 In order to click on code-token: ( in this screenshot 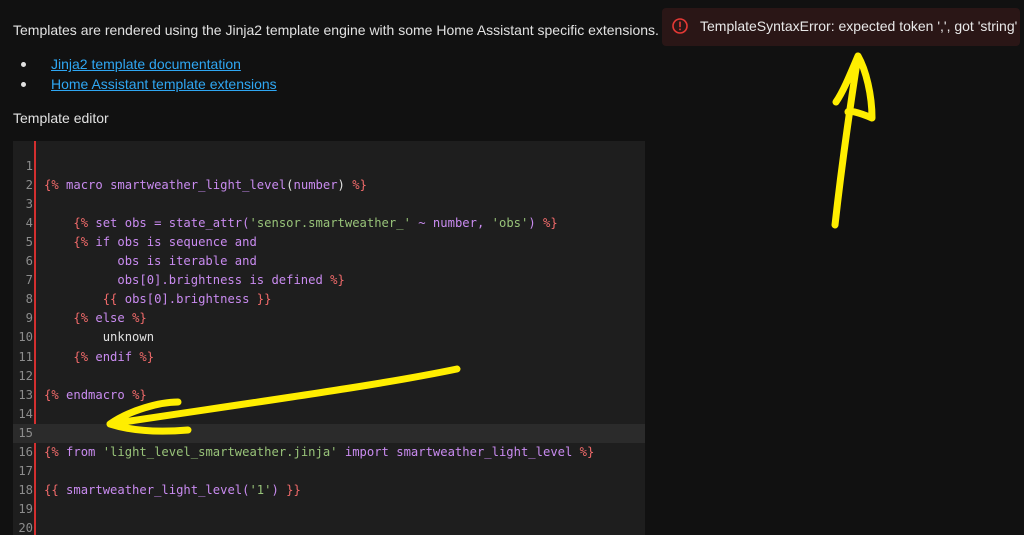, I will do `click(290, 185)`.